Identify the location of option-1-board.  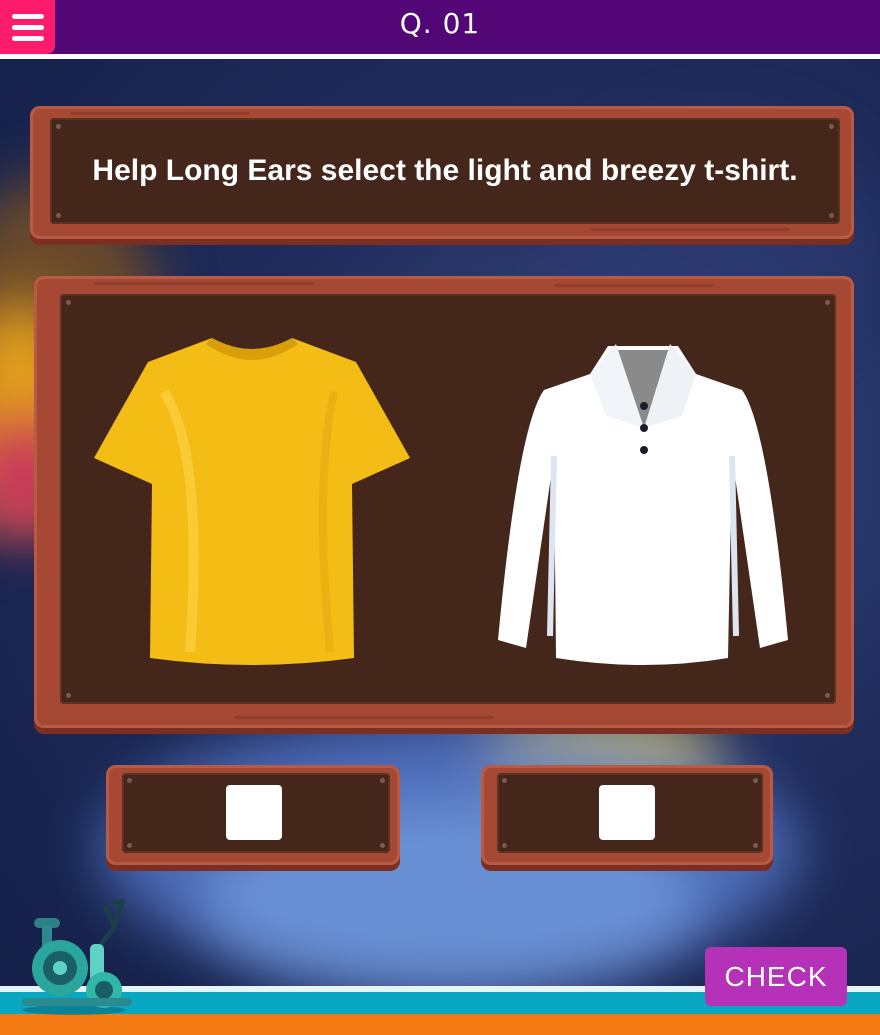
(253, 815).